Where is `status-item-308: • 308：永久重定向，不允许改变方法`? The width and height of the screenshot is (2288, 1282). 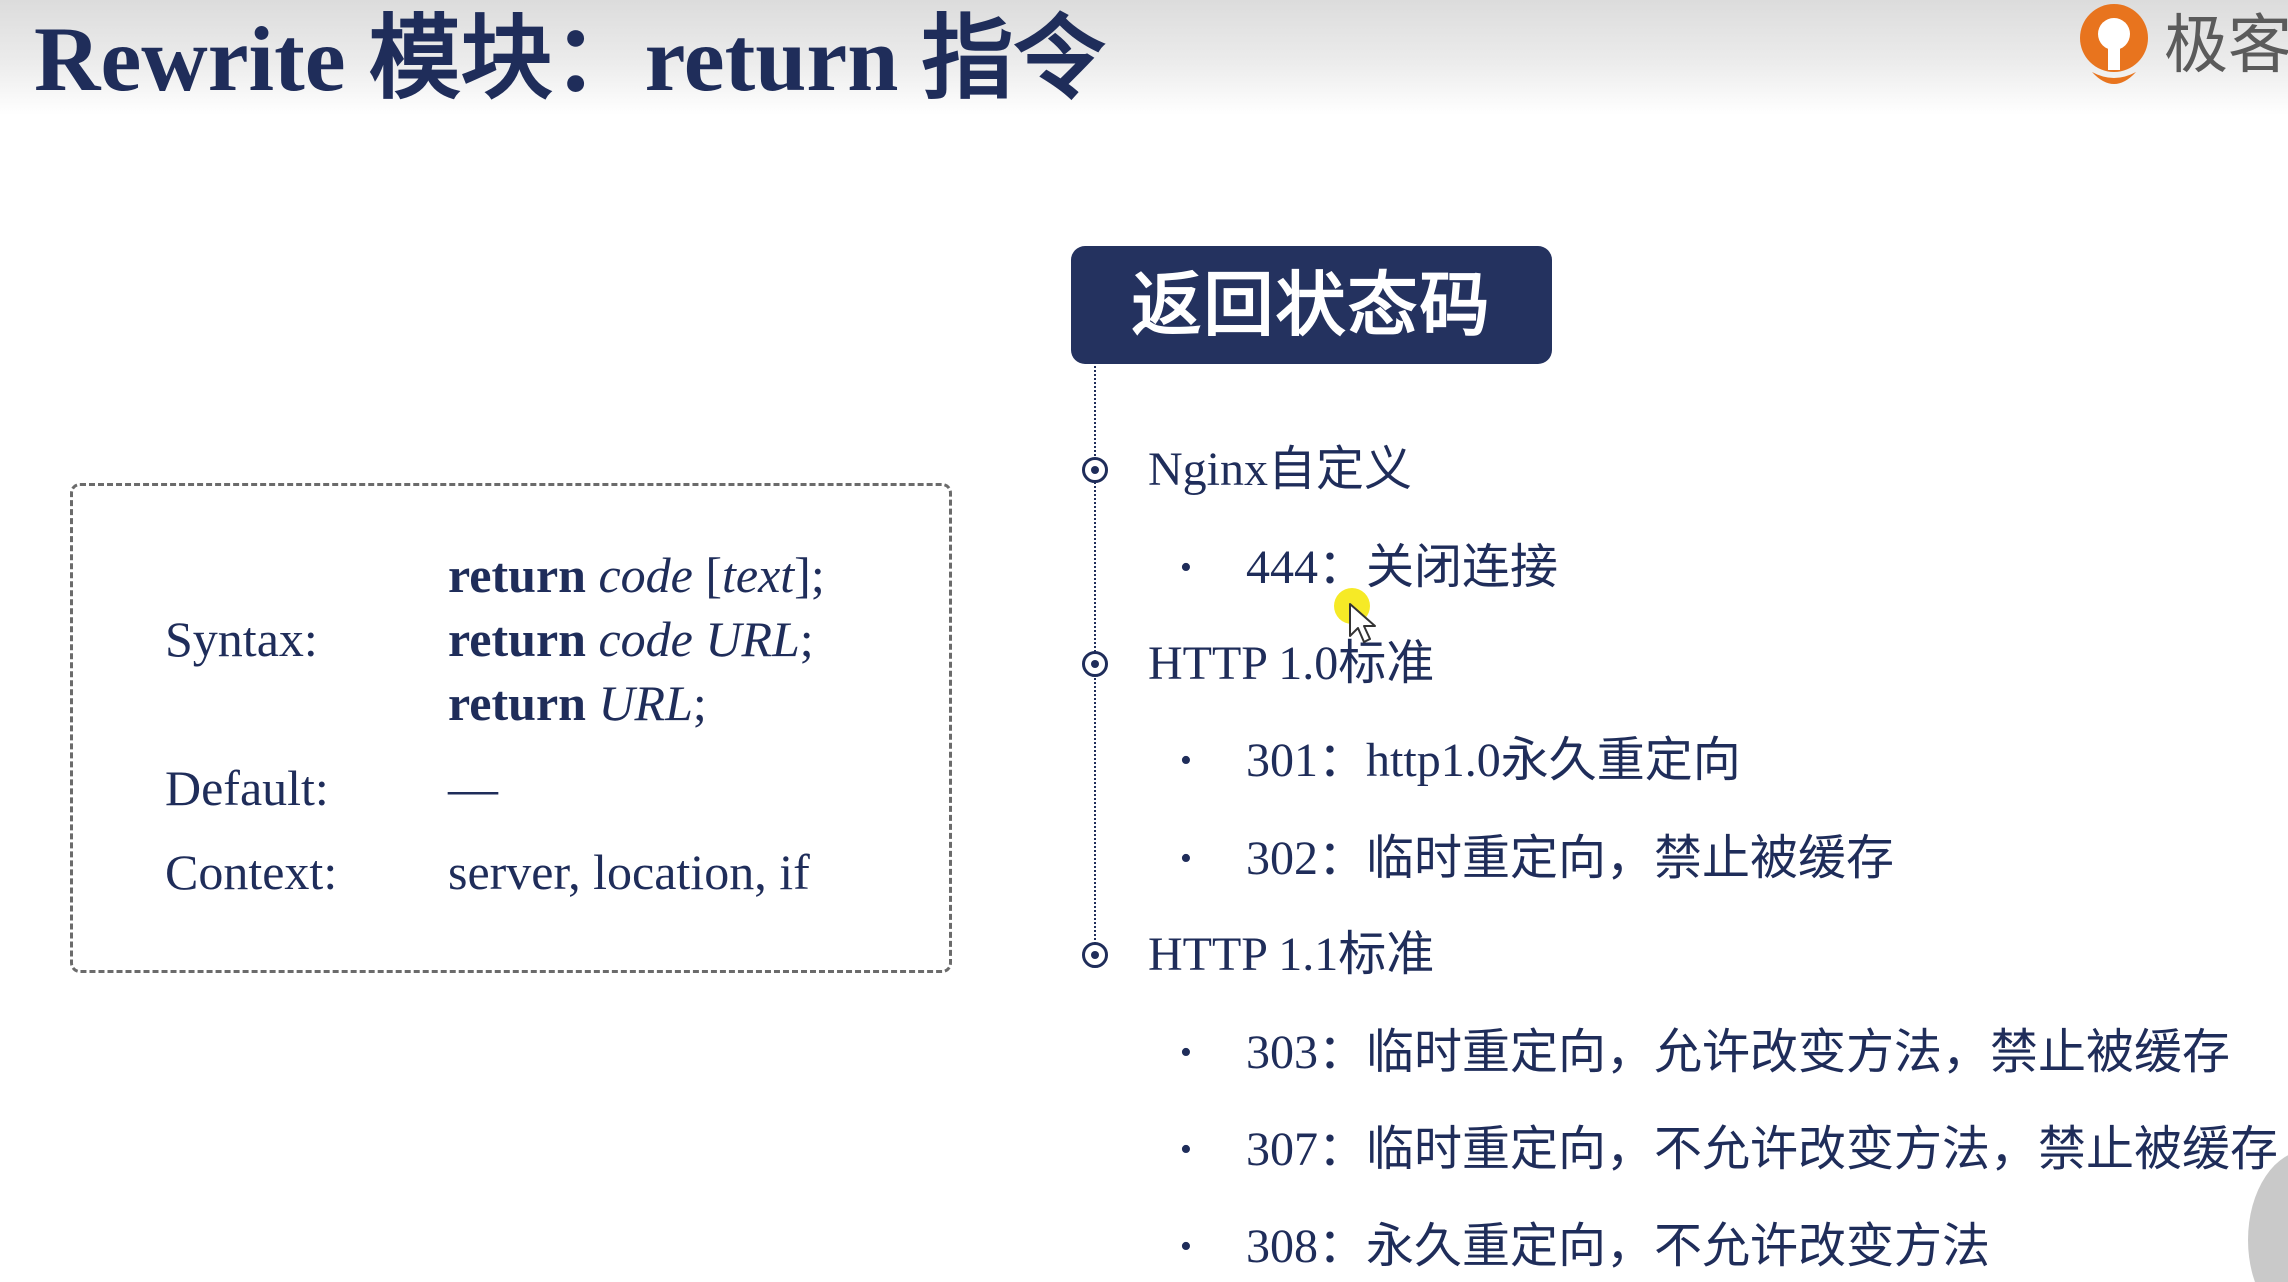 status-item-308: • 308：永久重定向，不允许改变方法 is located at coordinates (1585, 1248).